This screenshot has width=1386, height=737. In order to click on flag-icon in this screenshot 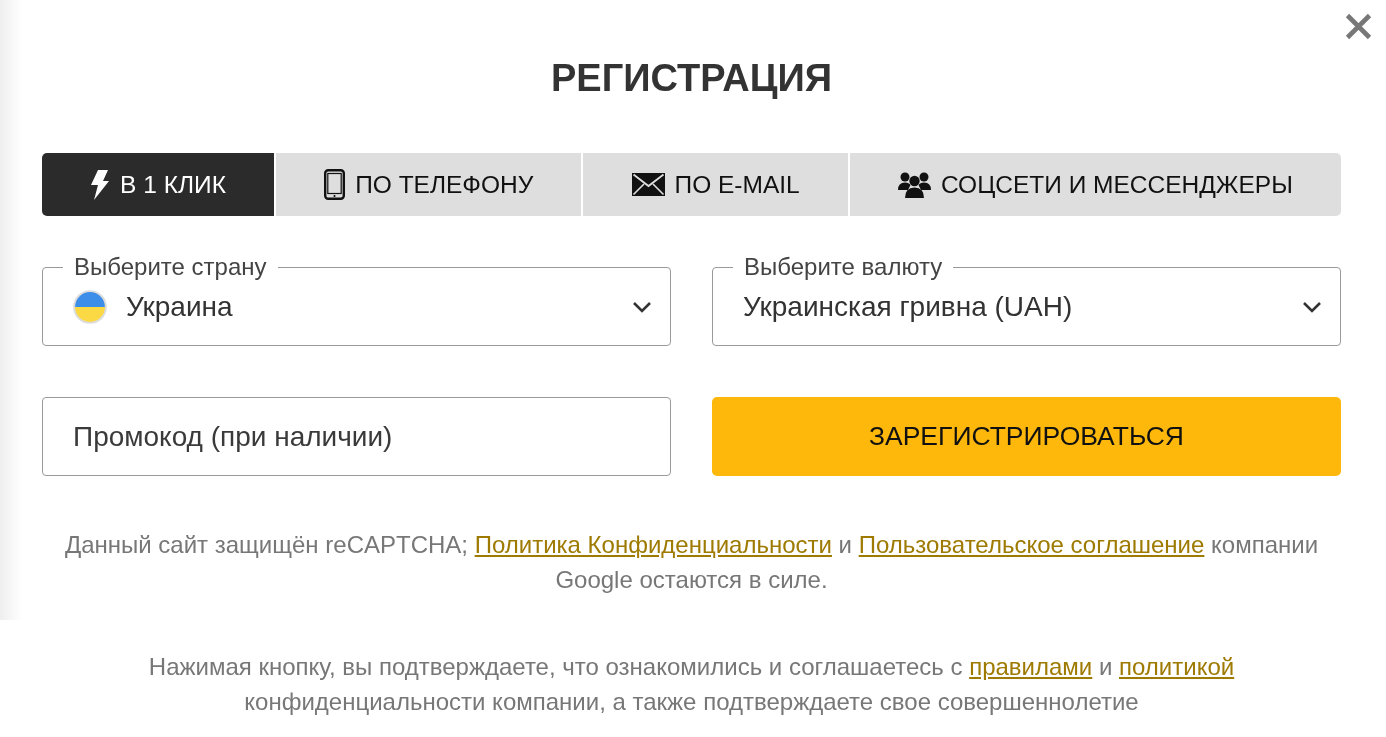, I will do `click(90, 307)`.